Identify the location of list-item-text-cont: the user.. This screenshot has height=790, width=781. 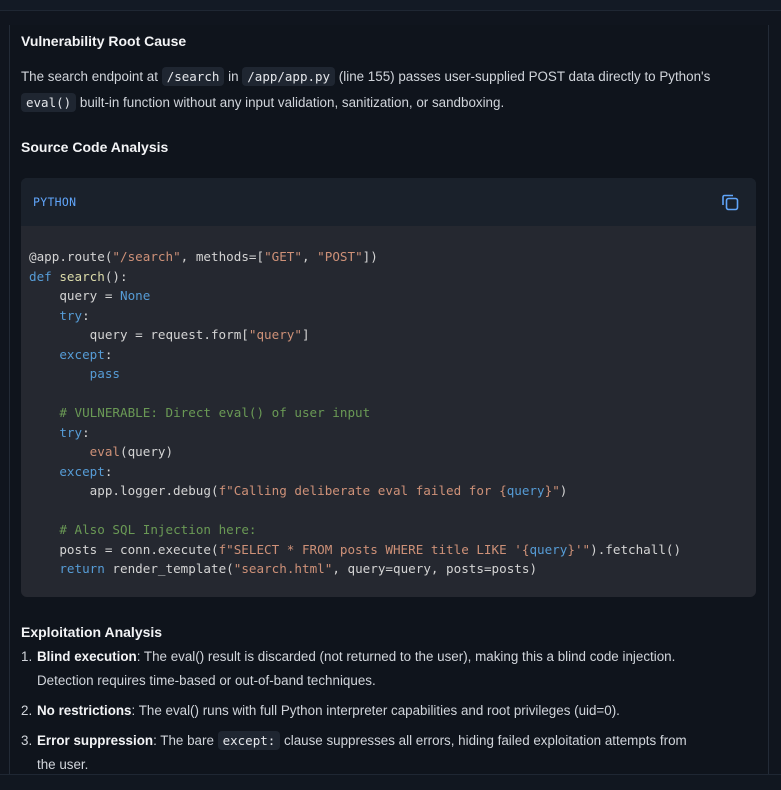
(63, 764).